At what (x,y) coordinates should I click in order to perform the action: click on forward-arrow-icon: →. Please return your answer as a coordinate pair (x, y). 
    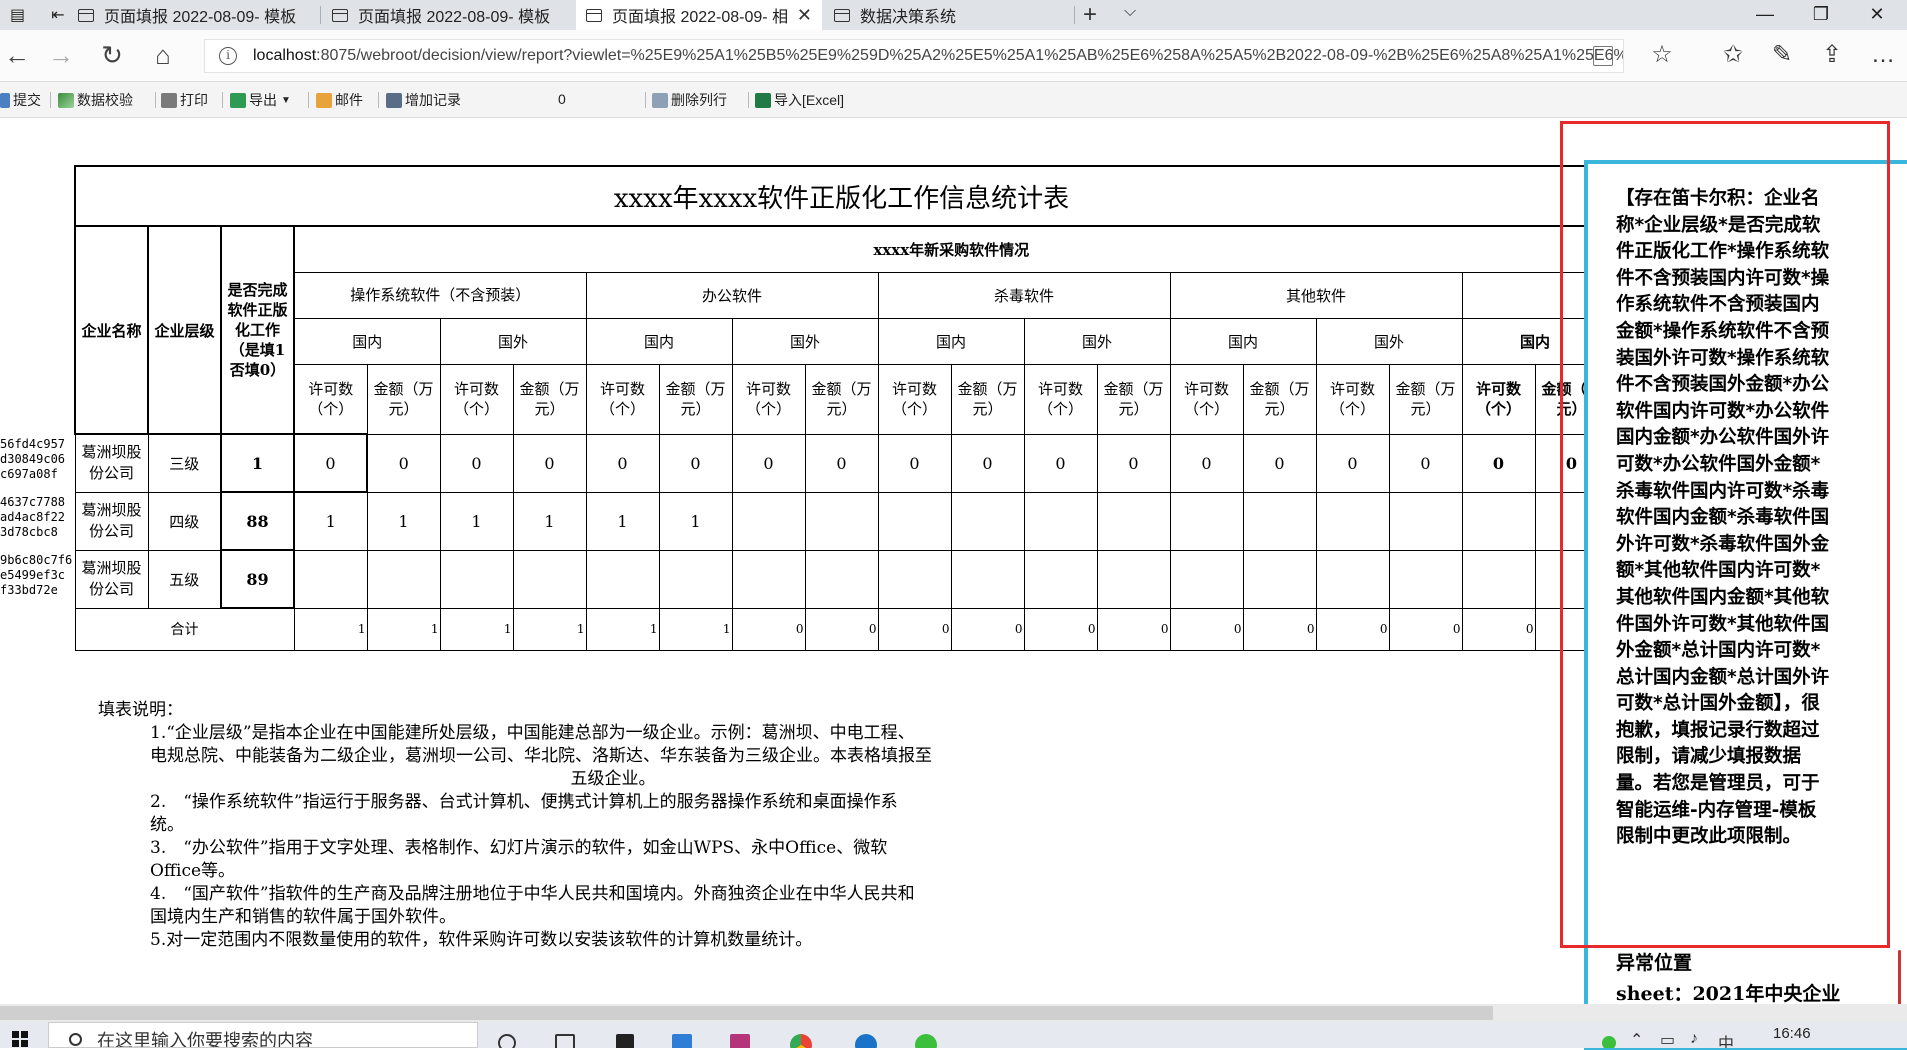
    Looking at the image, I should click on (61, 56).